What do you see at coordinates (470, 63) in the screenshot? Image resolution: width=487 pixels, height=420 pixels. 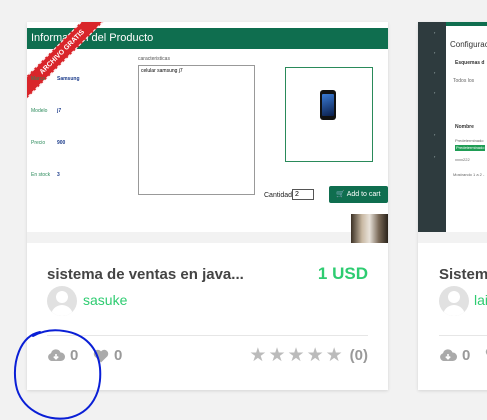 I see `preview-subheading: Esquemas d` at bounding box center [470, 63].